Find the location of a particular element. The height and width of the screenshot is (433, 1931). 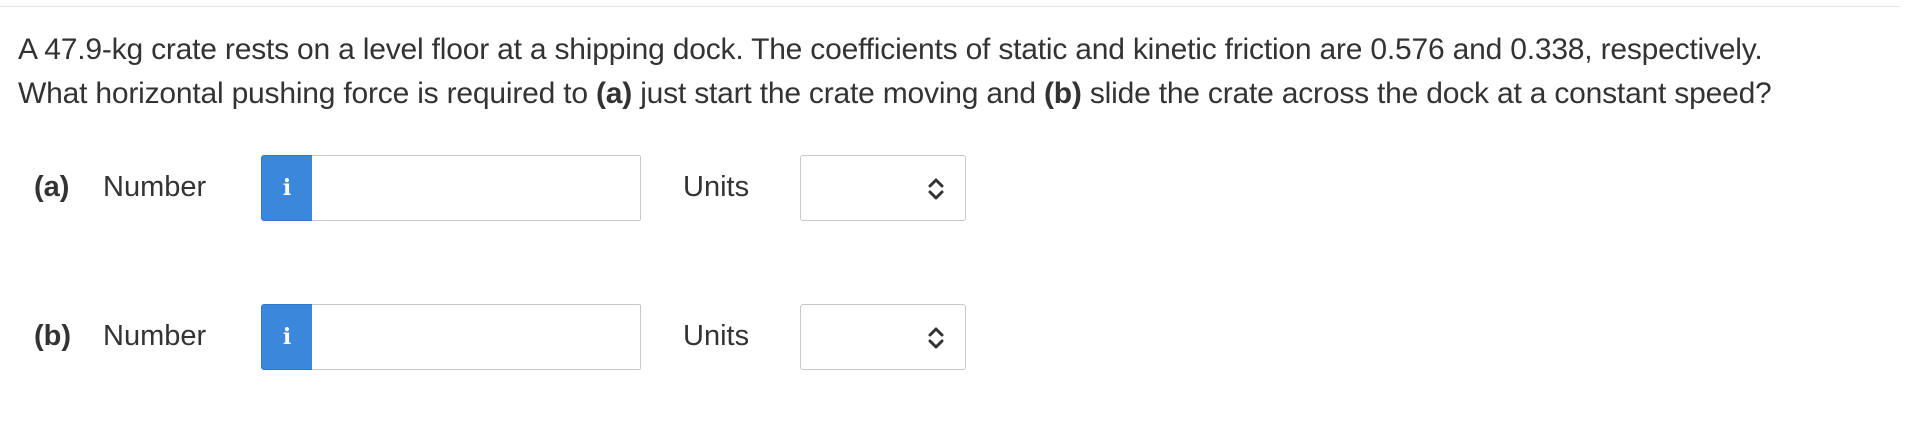

number-label-a: Number is located at coordinates (155, 187).